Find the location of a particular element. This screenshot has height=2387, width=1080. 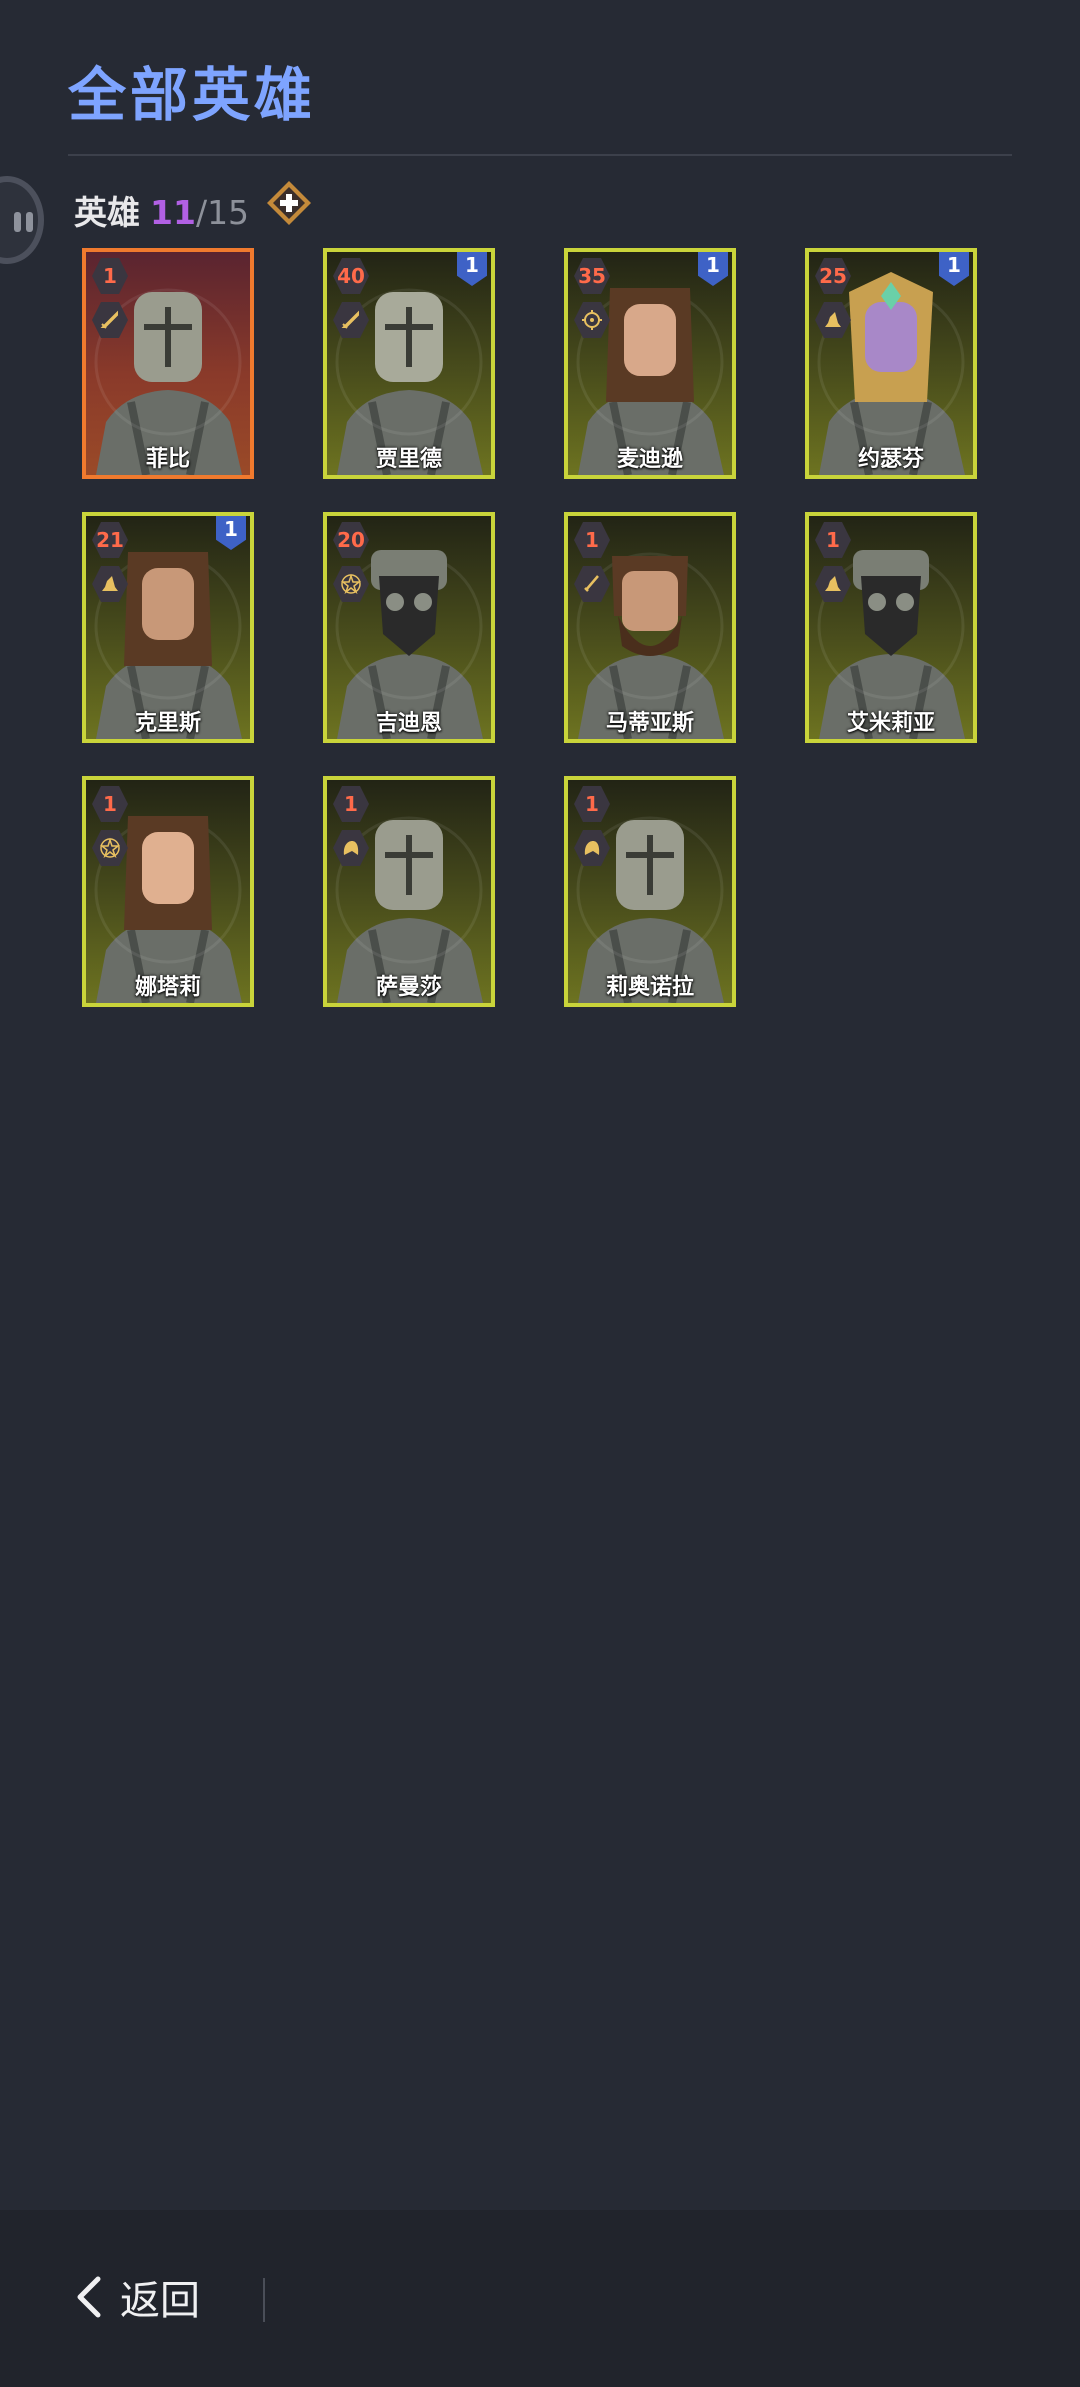

hero-card: 1 萨曼莎 is located at coordinates (409, 891).